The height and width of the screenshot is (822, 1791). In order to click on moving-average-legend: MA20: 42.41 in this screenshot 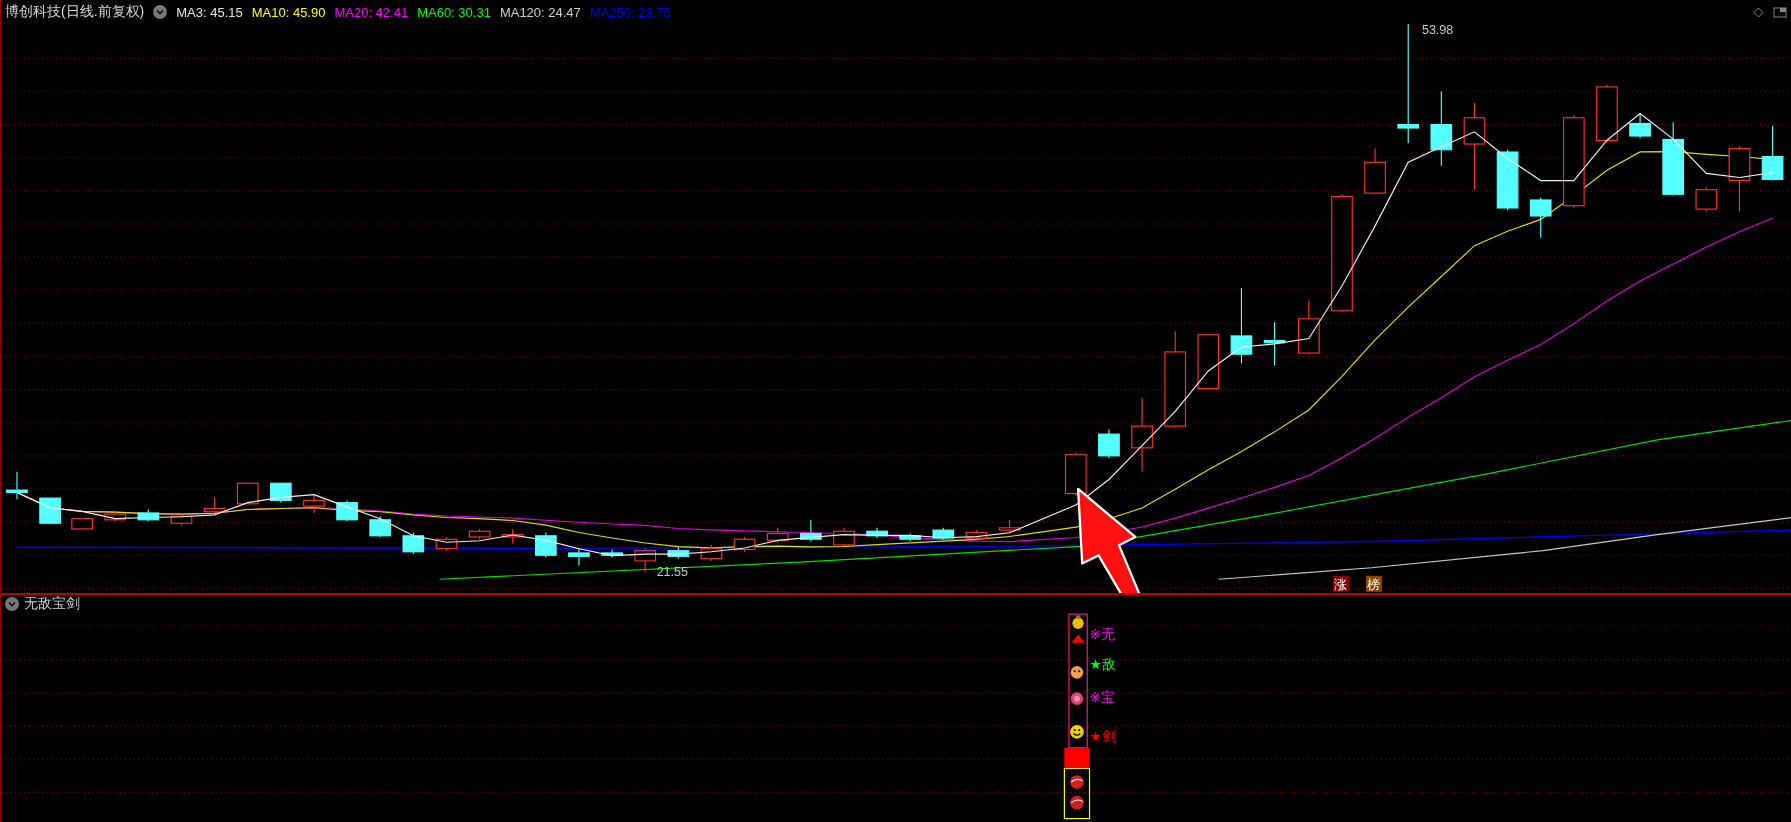, I will do `click(371, 12)`.